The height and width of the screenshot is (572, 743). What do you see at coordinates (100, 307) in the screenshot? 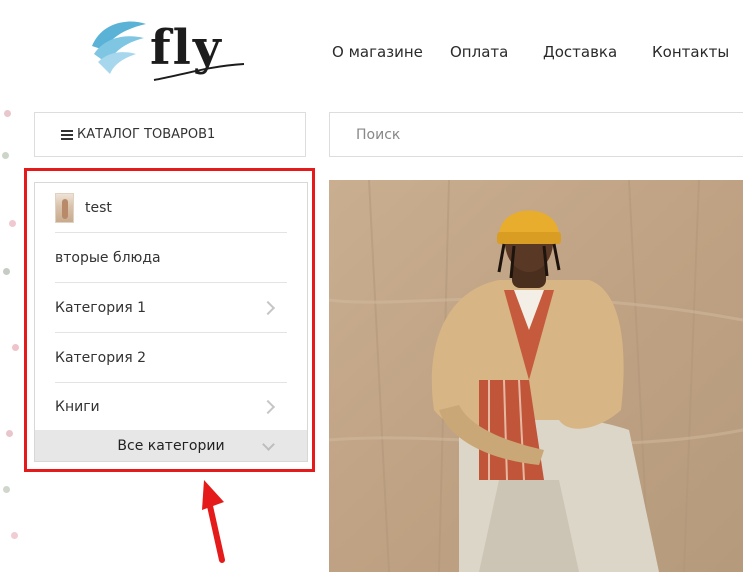
I see `menu-item-label: Категория 1` at bounding box center [100, 307].